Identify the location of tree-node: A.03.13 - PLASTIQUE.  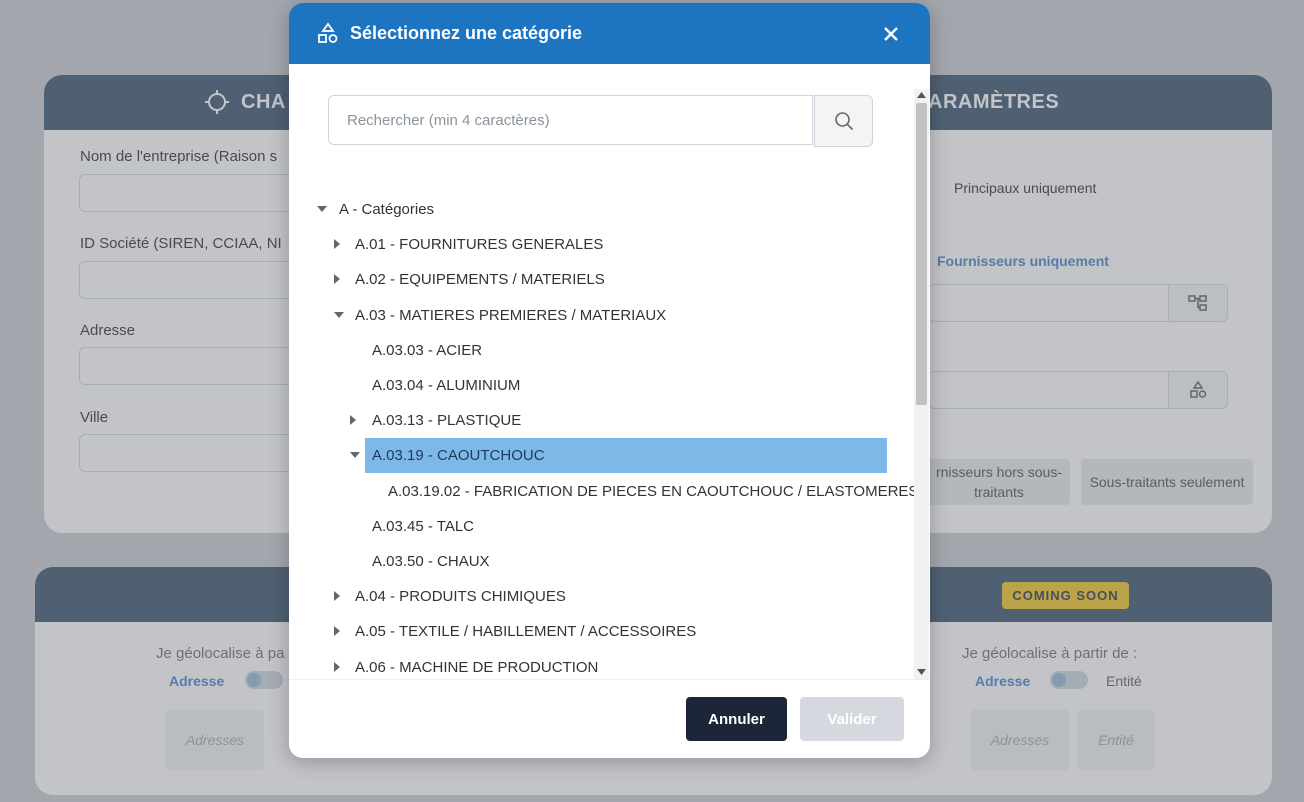
(594, 420).